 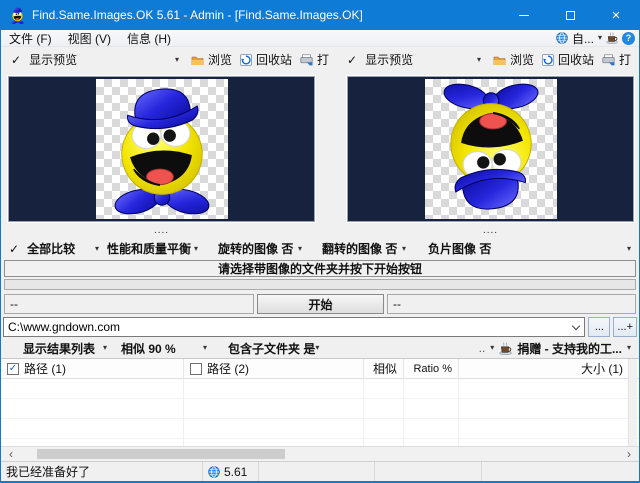 I want to click on right-preview-panel, so click(x=490, y=149).